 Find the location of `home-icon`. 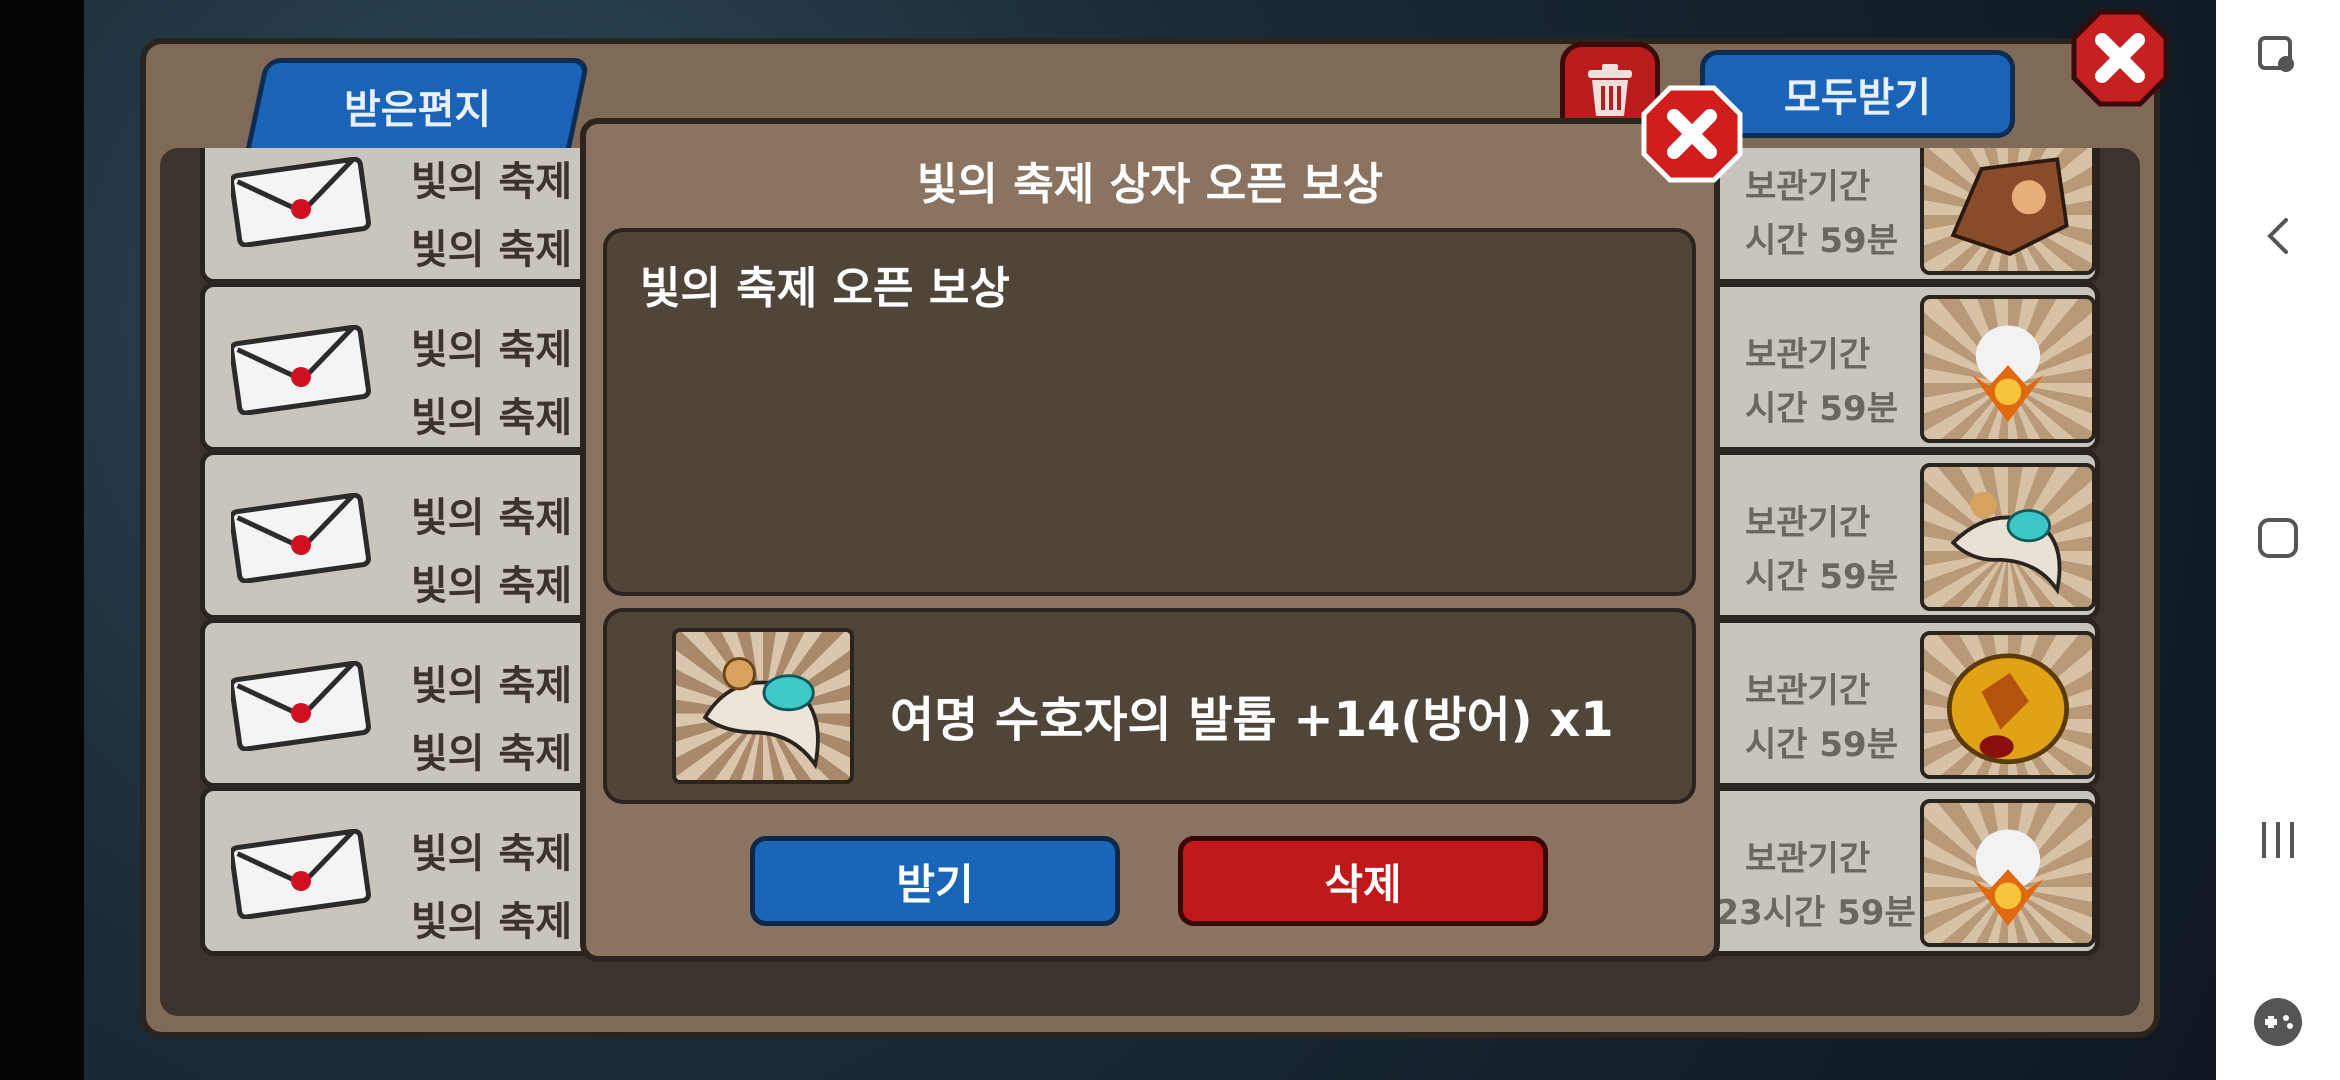

home-icon is located at coordinates (2278, 538).